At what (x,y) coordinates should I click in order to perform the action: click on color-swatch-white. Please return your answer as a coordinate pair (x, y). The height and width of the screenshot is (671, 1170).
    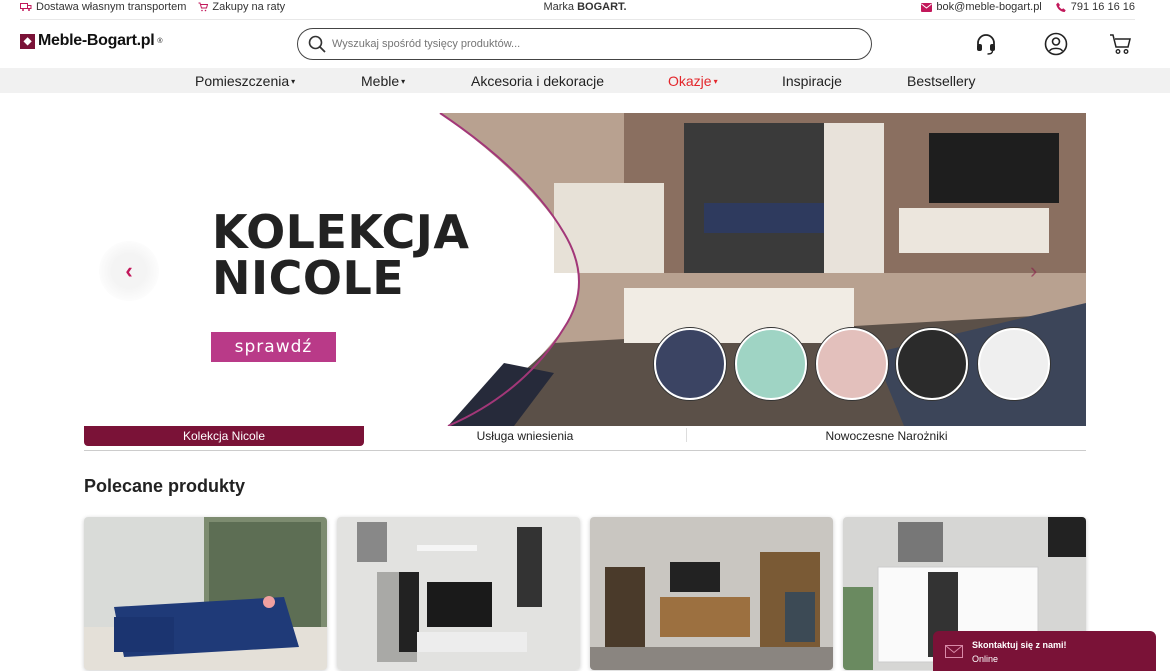
    Looking at the image, I should click on (1014, 364).